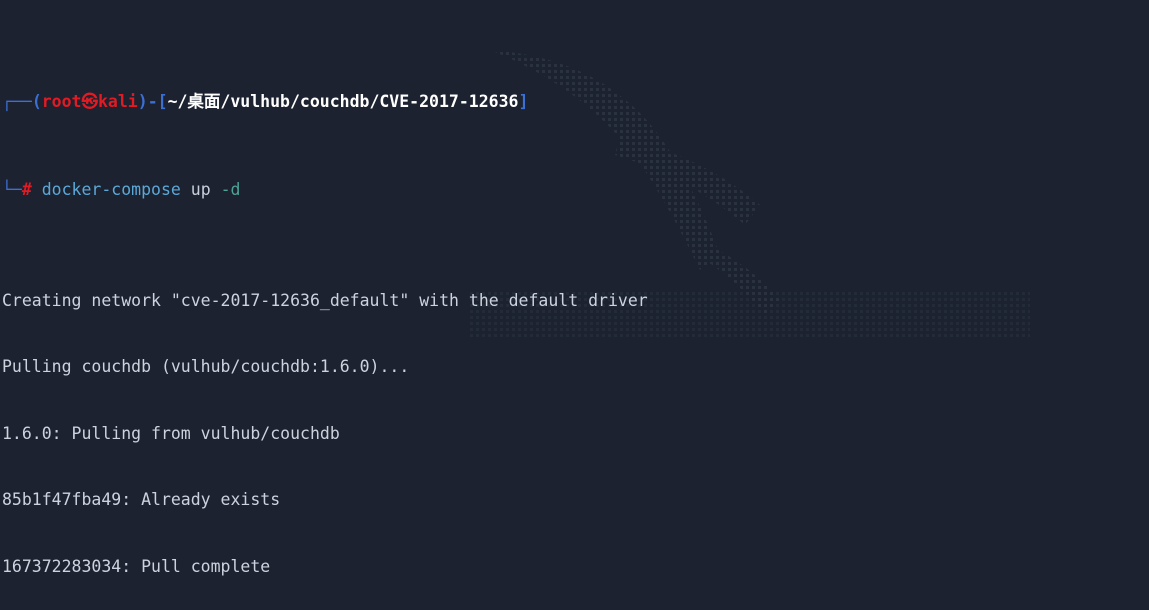 The image size is (1149, 610). Describe the element at coordinates (90, 101) in the screenshot. I see `kali-dragon-icon: ㉿` at that location.